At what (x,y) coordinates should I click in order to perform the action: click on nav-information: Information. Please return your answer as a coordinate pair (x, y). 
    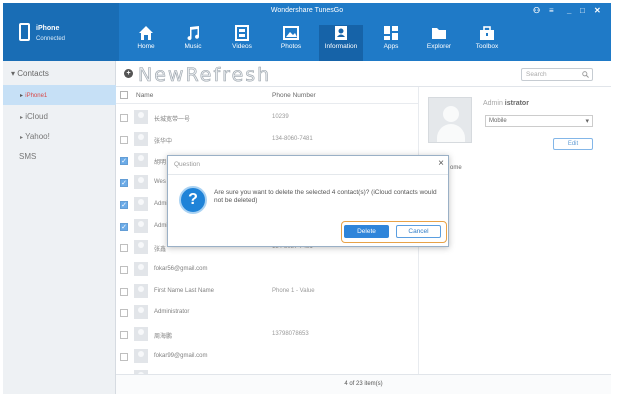
    Looking at the image, I should click on (341, 43).